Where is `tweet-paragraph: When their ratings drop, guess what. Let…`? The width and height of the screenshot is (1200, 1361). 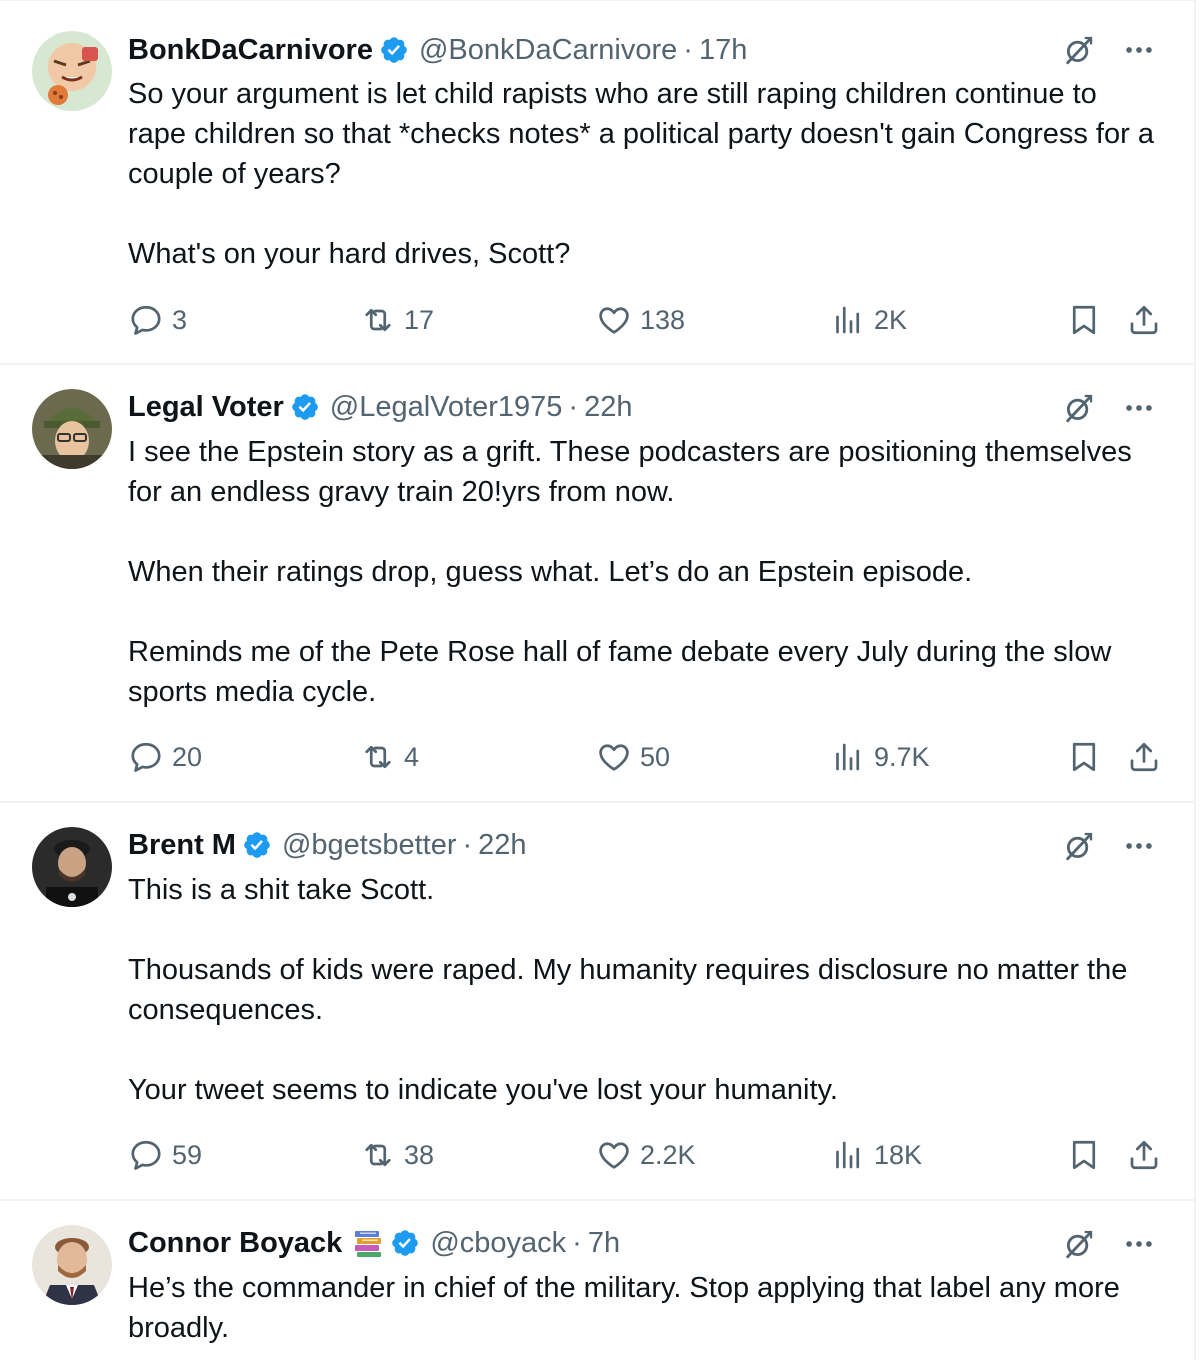
tweet-paragraph: When their ratings drop, guess what. Let… is located at coordinates (550, 572).